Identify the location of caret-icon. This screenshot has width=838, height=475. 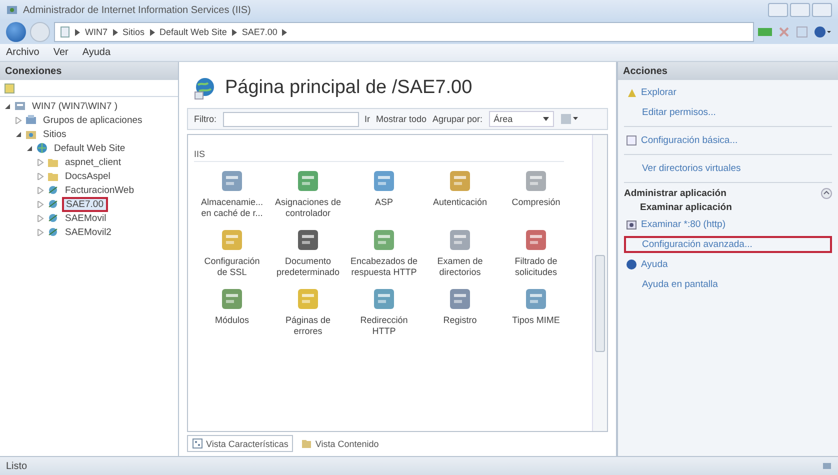
(545, 119).